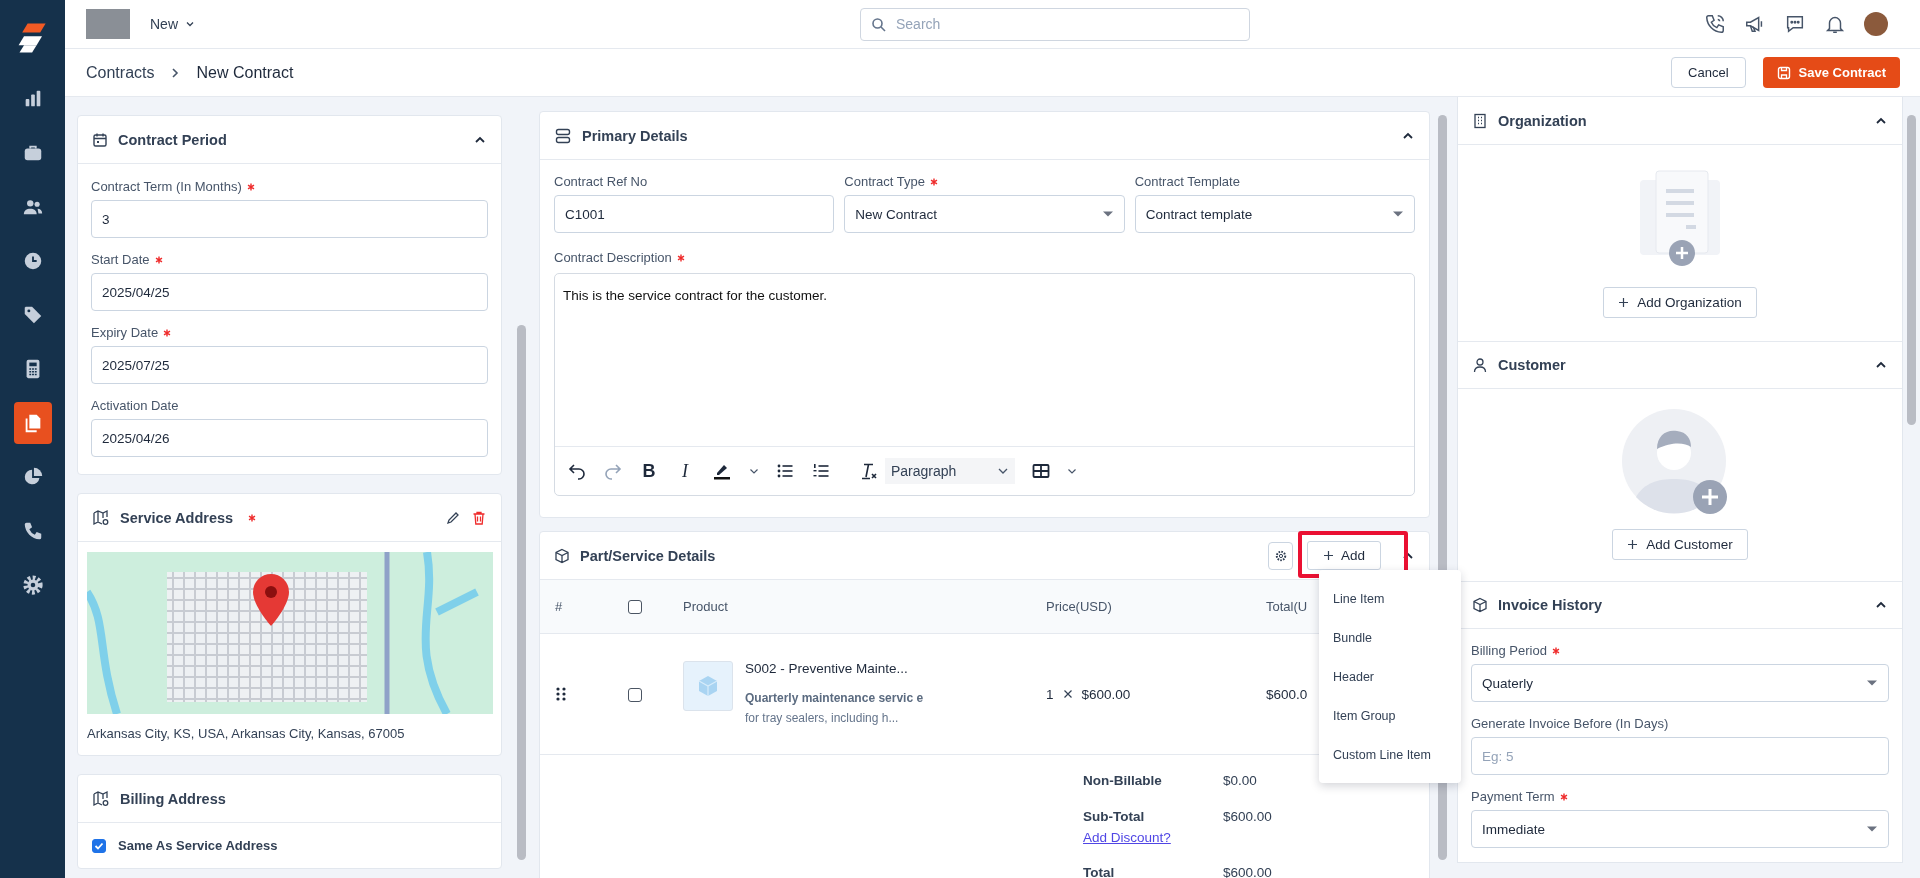  Describe the element at coordinates (1509, 650) in the screenshot. I see `field-label: Billing Period` at that location.